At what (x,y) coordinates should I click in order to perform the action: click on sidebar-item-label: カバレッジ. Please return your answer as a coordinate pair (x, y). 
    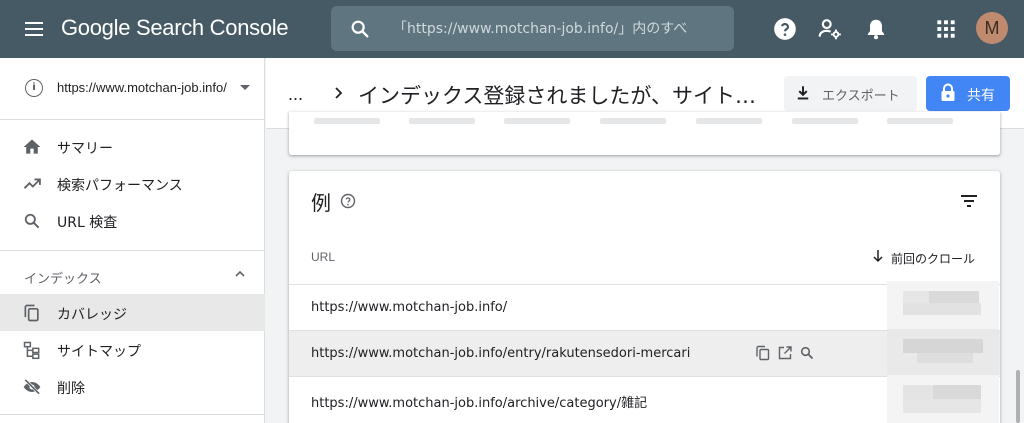
    Looking at the image, I should click on (92, 315).